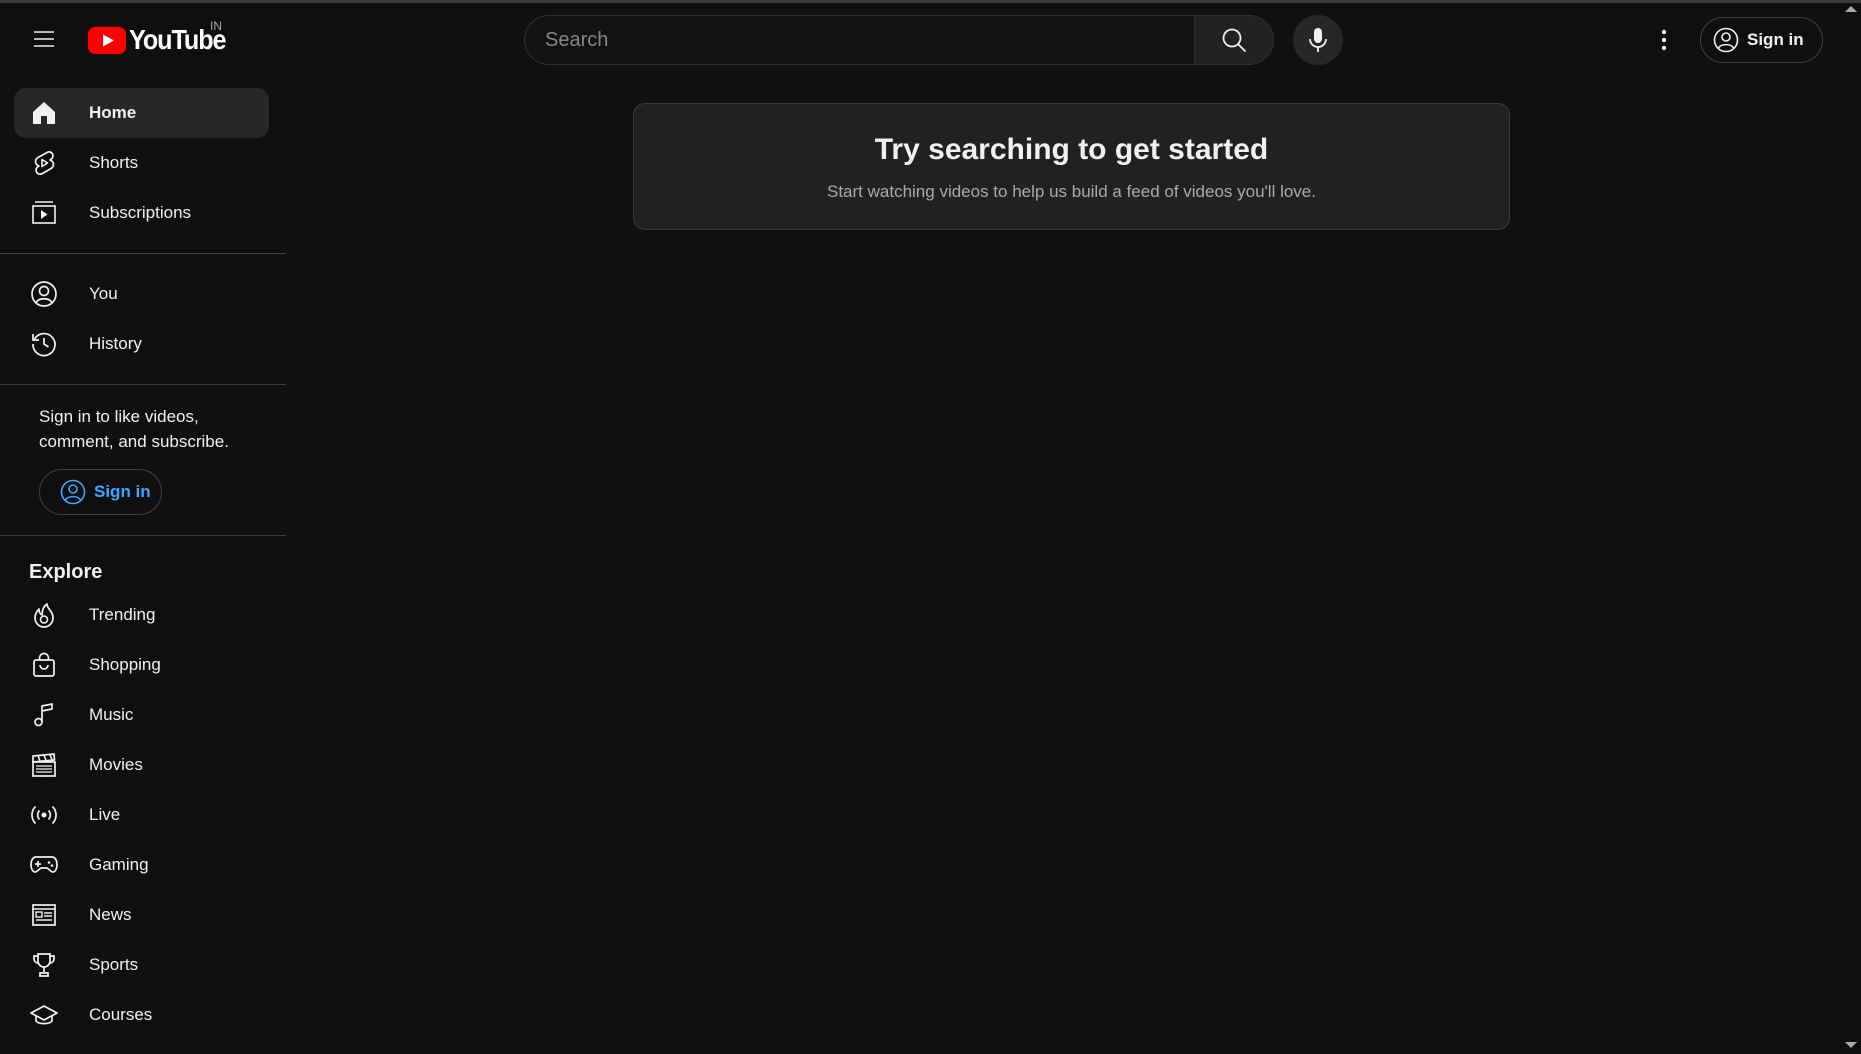  What do you see at coordinates (44, 765) in the screenshot?
I see `clapperboard-icon` at bounding box center [44, 765].